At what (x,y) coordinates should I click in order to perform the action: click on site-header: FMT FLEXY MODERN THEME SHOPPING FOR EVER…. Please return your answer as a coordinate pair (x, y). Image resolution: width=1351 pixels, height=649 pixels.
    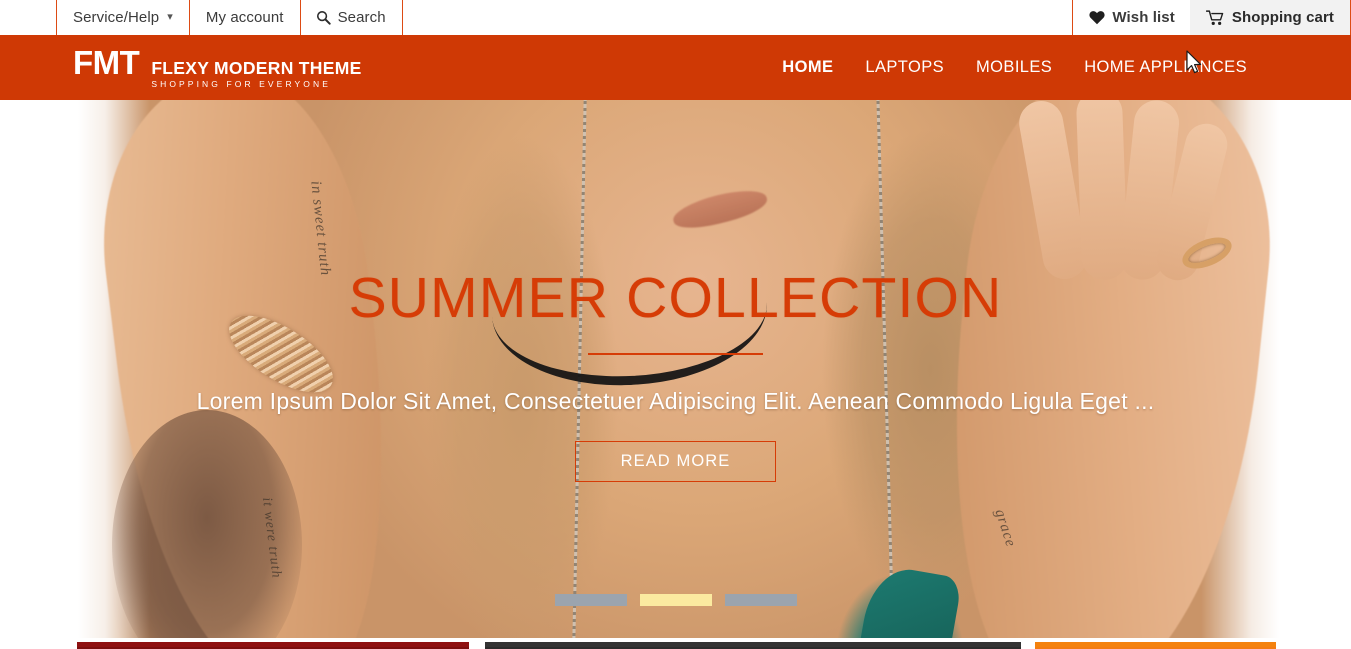
    Looking at the image, I should click on (675, 67).